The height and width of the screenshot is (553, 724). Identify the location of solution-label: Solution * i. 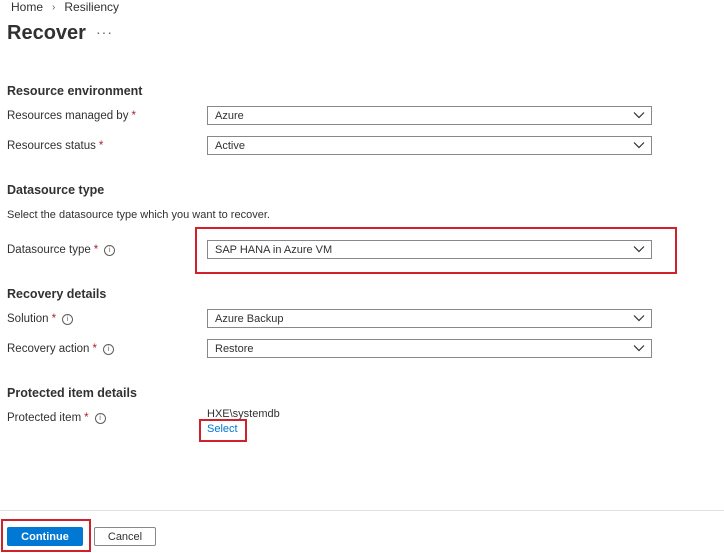
(40, 319).